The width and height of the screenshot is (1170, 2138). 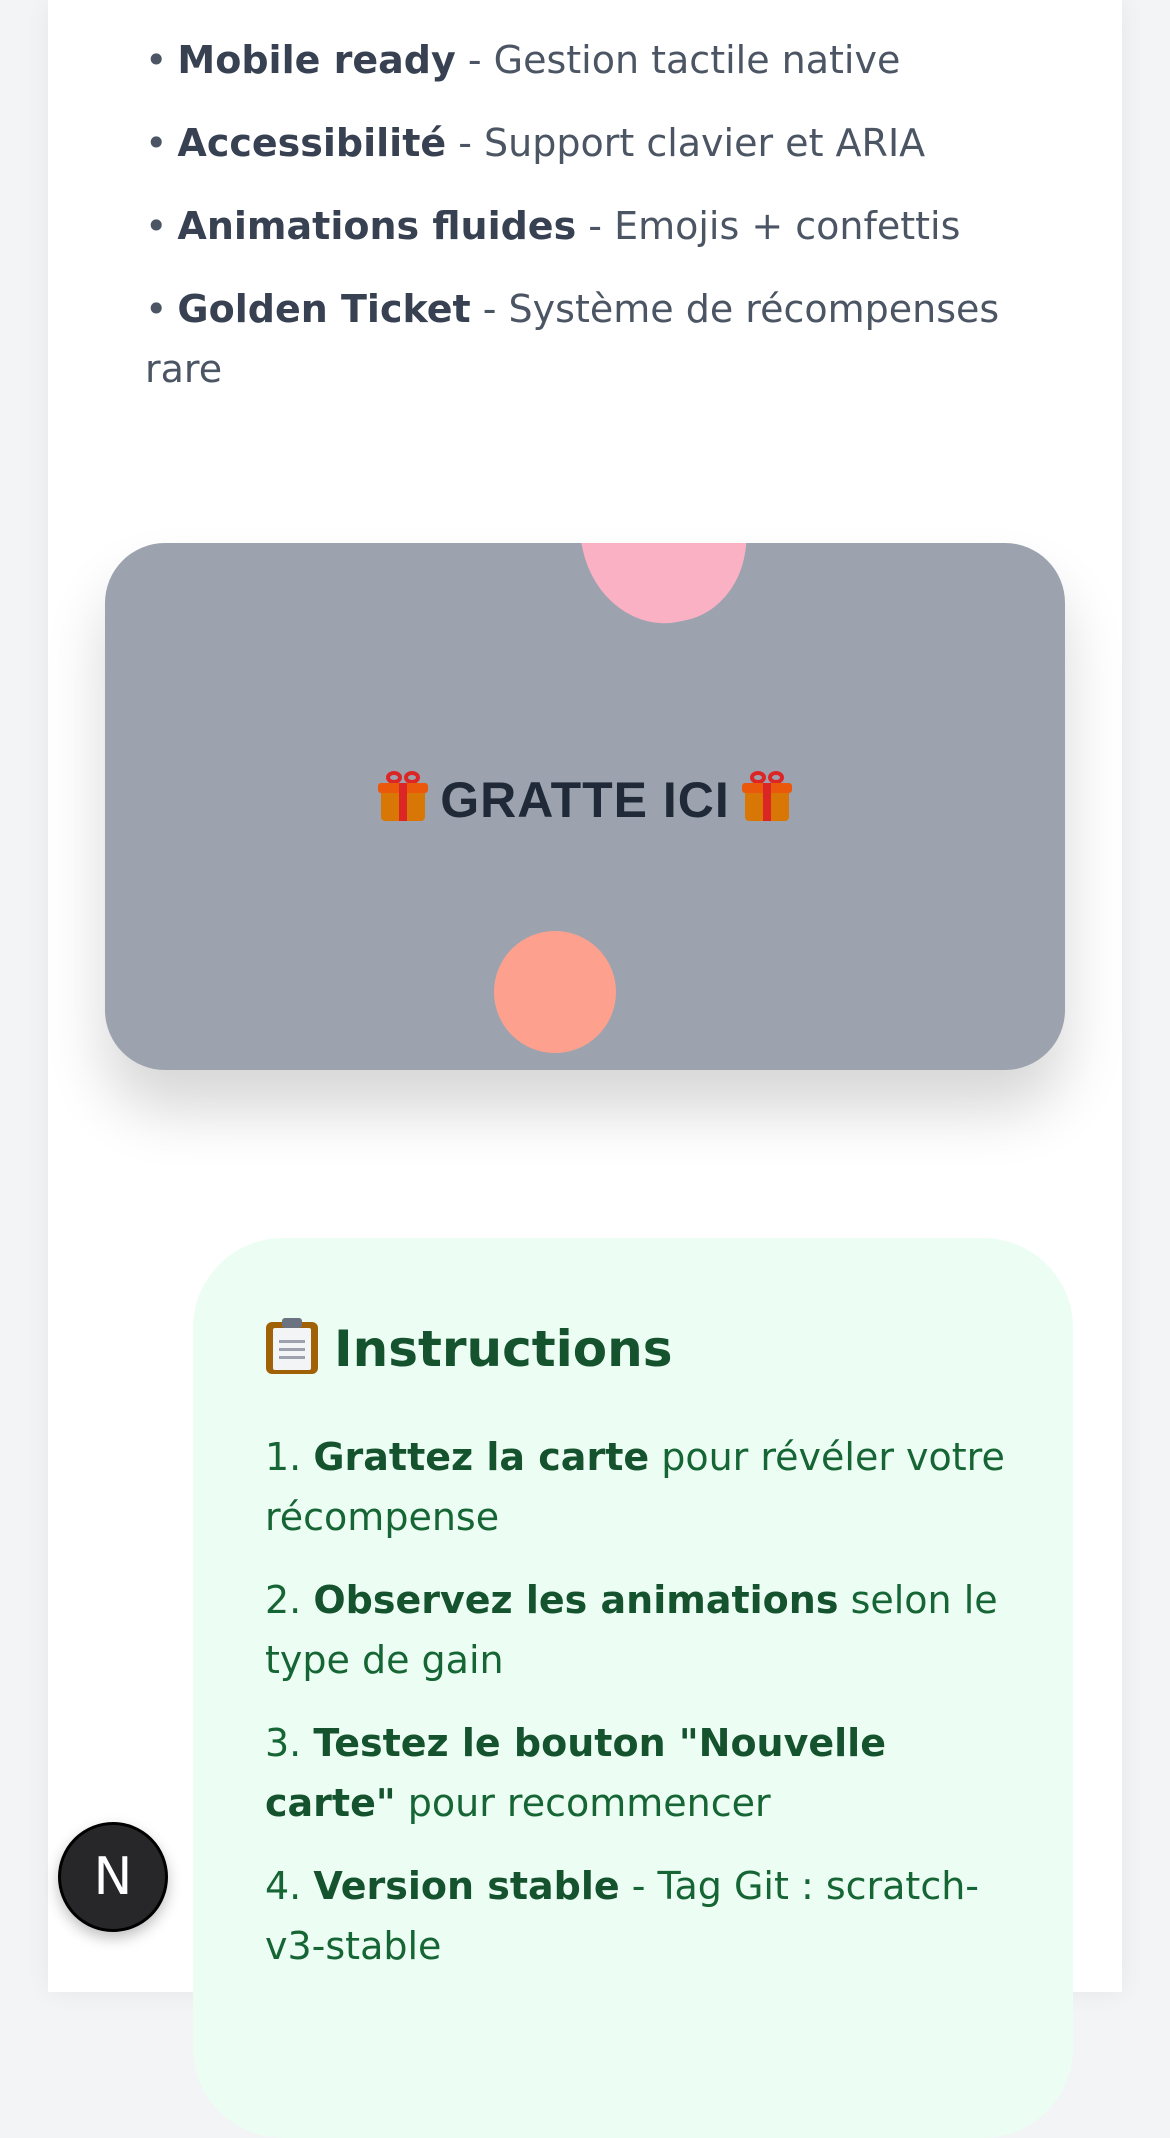 I want to click on step-bold: Grattez la carte, so click(x=481, y=1457).